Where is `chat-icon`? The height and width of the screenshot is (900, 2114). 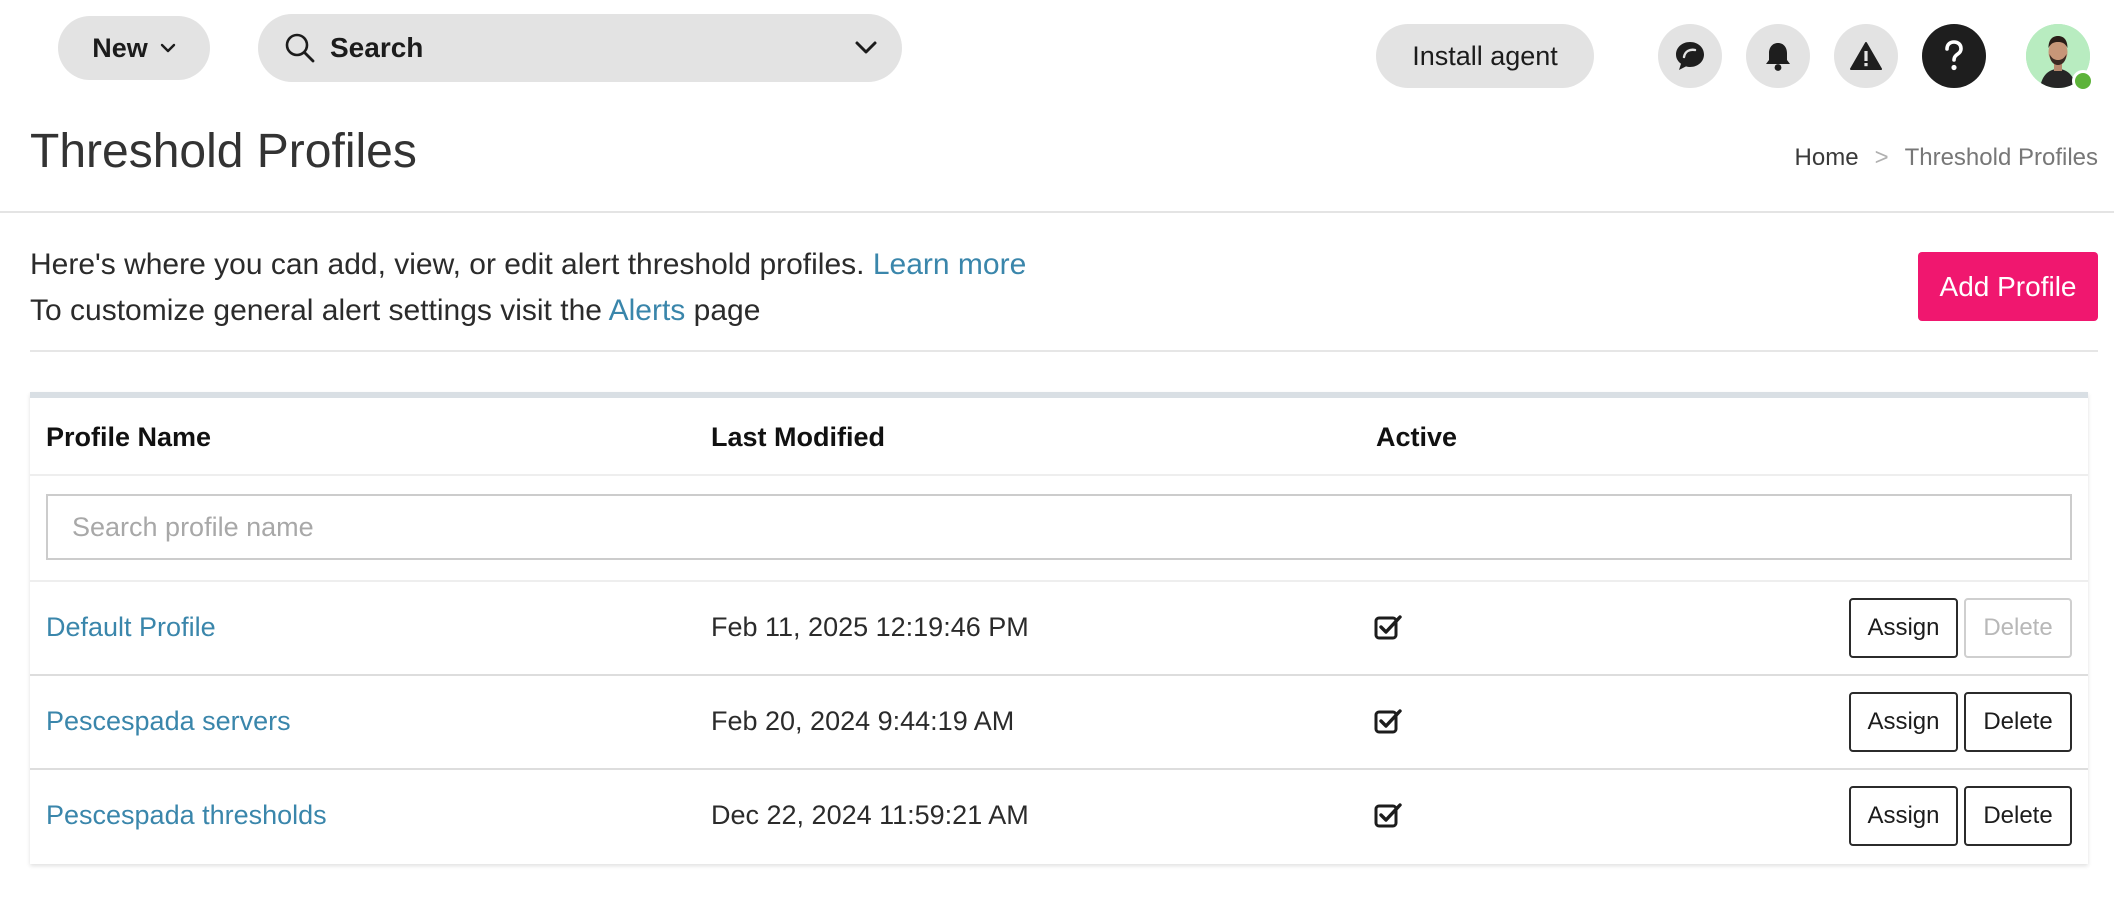 chat-icon is located at coordinates (1690, 56).